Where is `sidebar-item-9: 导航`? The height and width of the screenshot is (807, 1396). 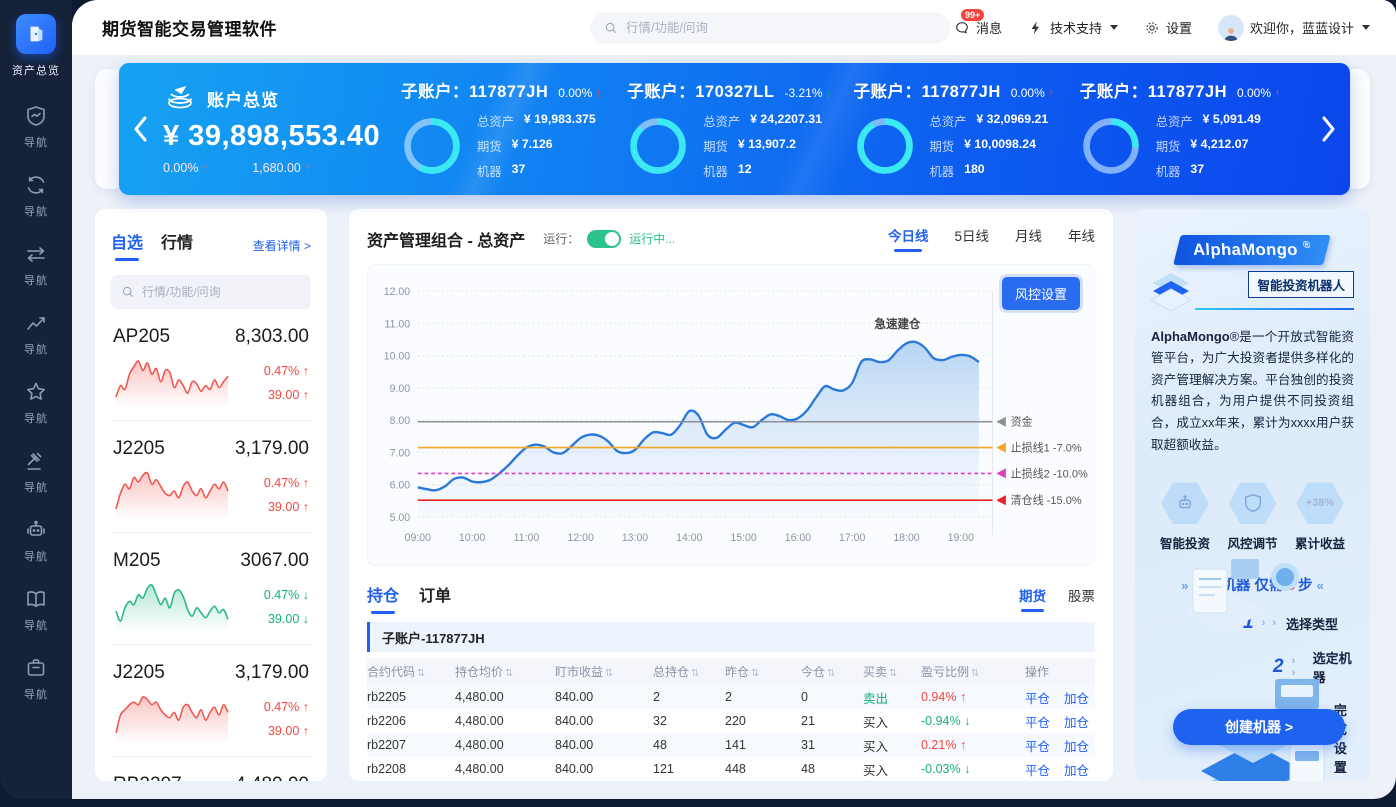 sidebar-item-9: 导航 is located at coordinates (36, 679).